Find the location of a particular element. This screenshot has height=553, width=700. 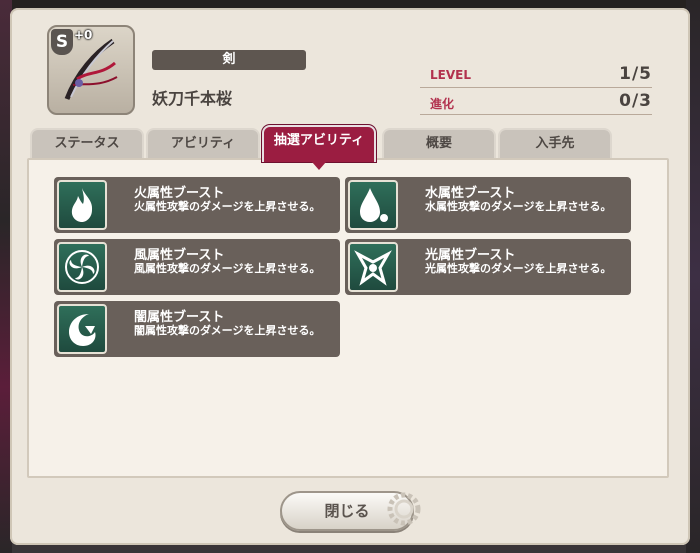

dark-moon-icon is located at coordinates (82, 330).